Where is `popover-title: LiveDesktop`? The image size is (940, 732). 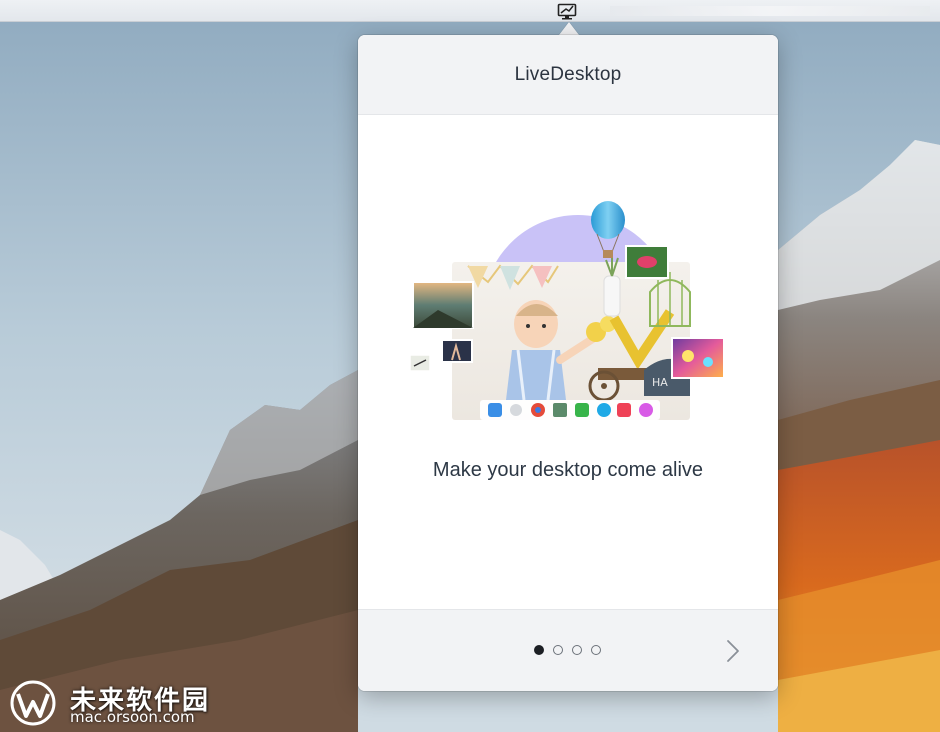 popover-title: LiveDesktop is located at coordinates (568, 74).